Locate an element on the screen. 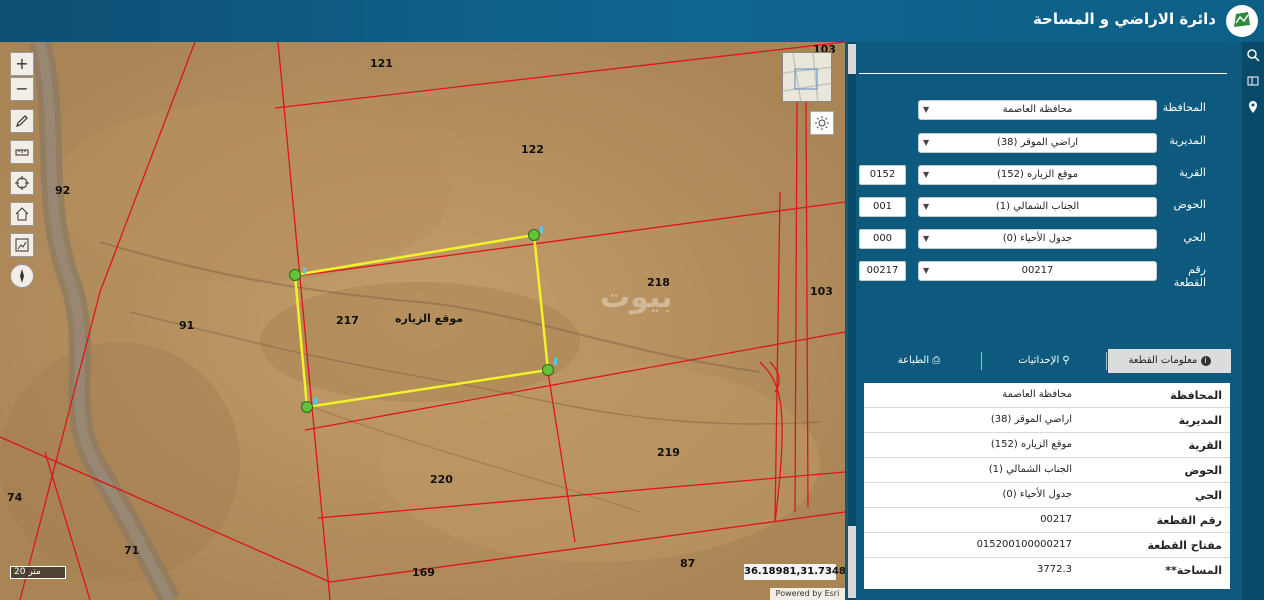 This screenshot has width=1264, height=600. search-icon is located at coordinates (1253, 55).